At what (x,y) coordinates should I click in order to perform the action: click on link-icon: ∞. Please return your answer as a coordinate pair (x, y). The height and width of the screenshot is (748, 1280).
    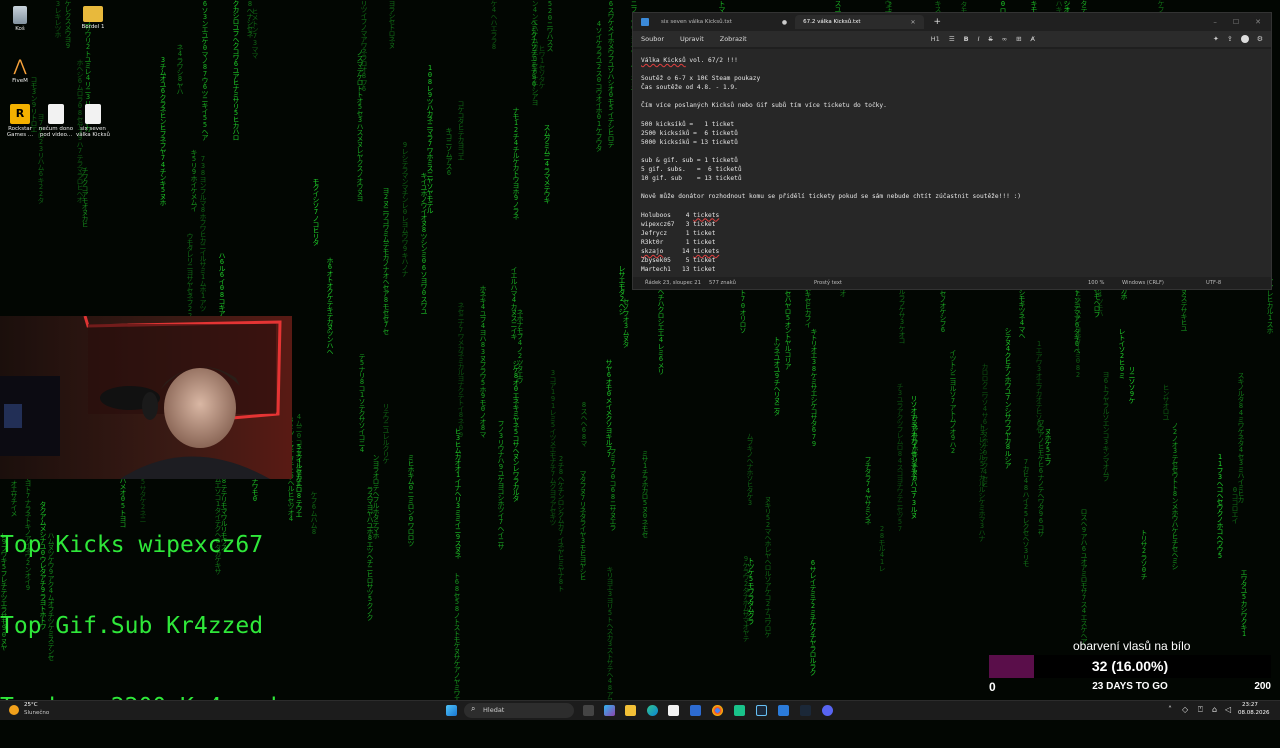
    Looking at the image, I should click on (1004, 39).